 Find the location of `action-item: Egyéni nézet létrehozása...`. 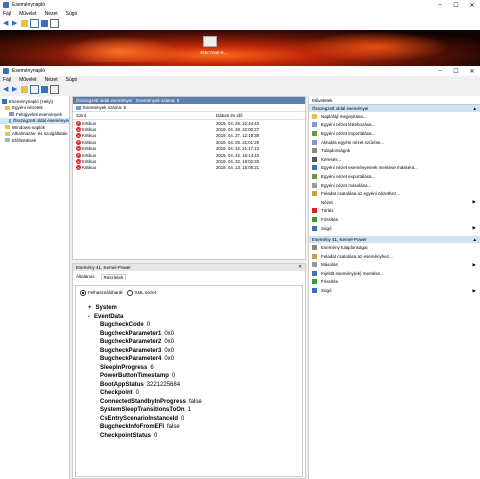

action-item: Egyéni nézet létrehozása... is located at coordinates (394, 125).